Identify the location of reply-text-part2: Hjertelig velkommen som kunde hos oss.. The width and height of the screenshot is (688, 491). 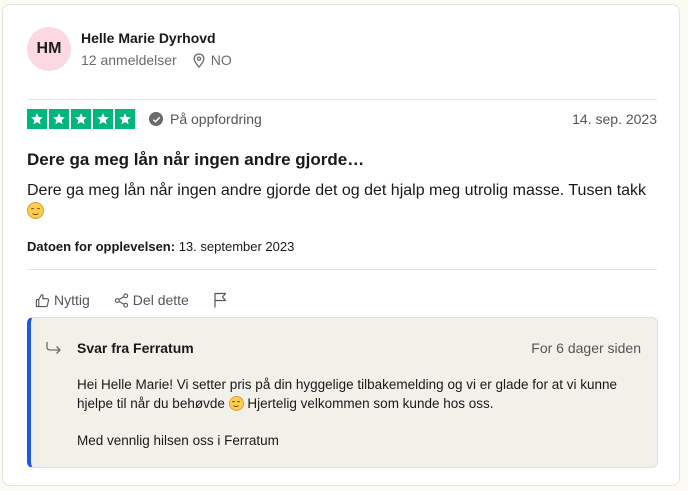
(370, 403).